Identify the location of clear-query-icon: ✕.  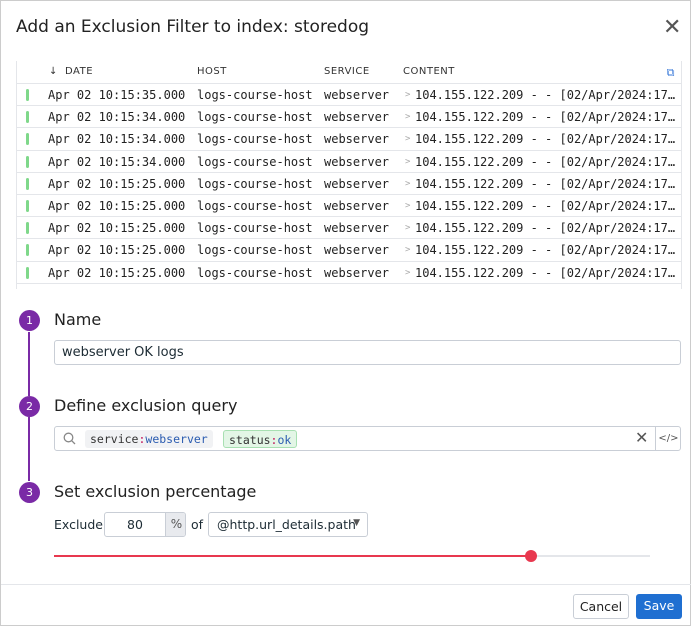
(641, 437).